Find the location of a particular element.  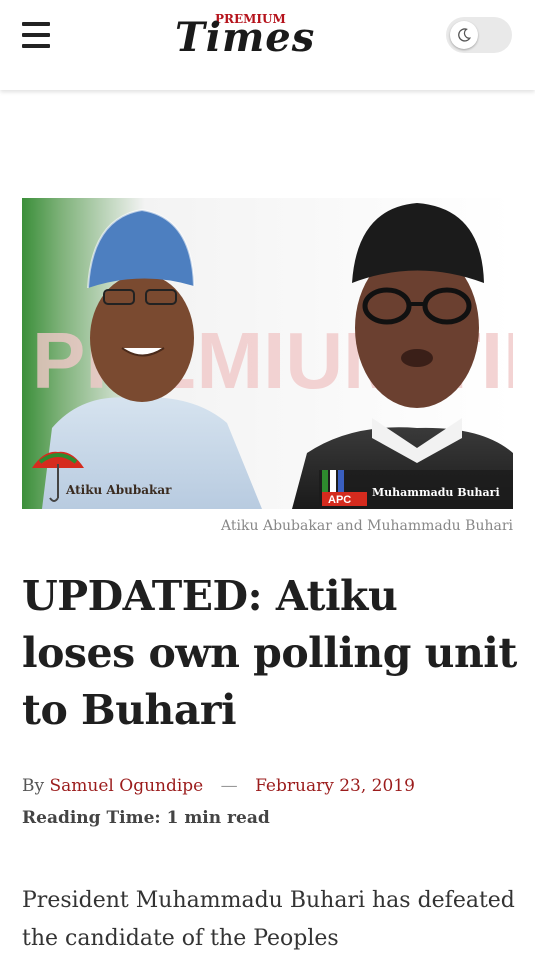

site-header: PREMIUM Times is located at coordinates (267, 45).